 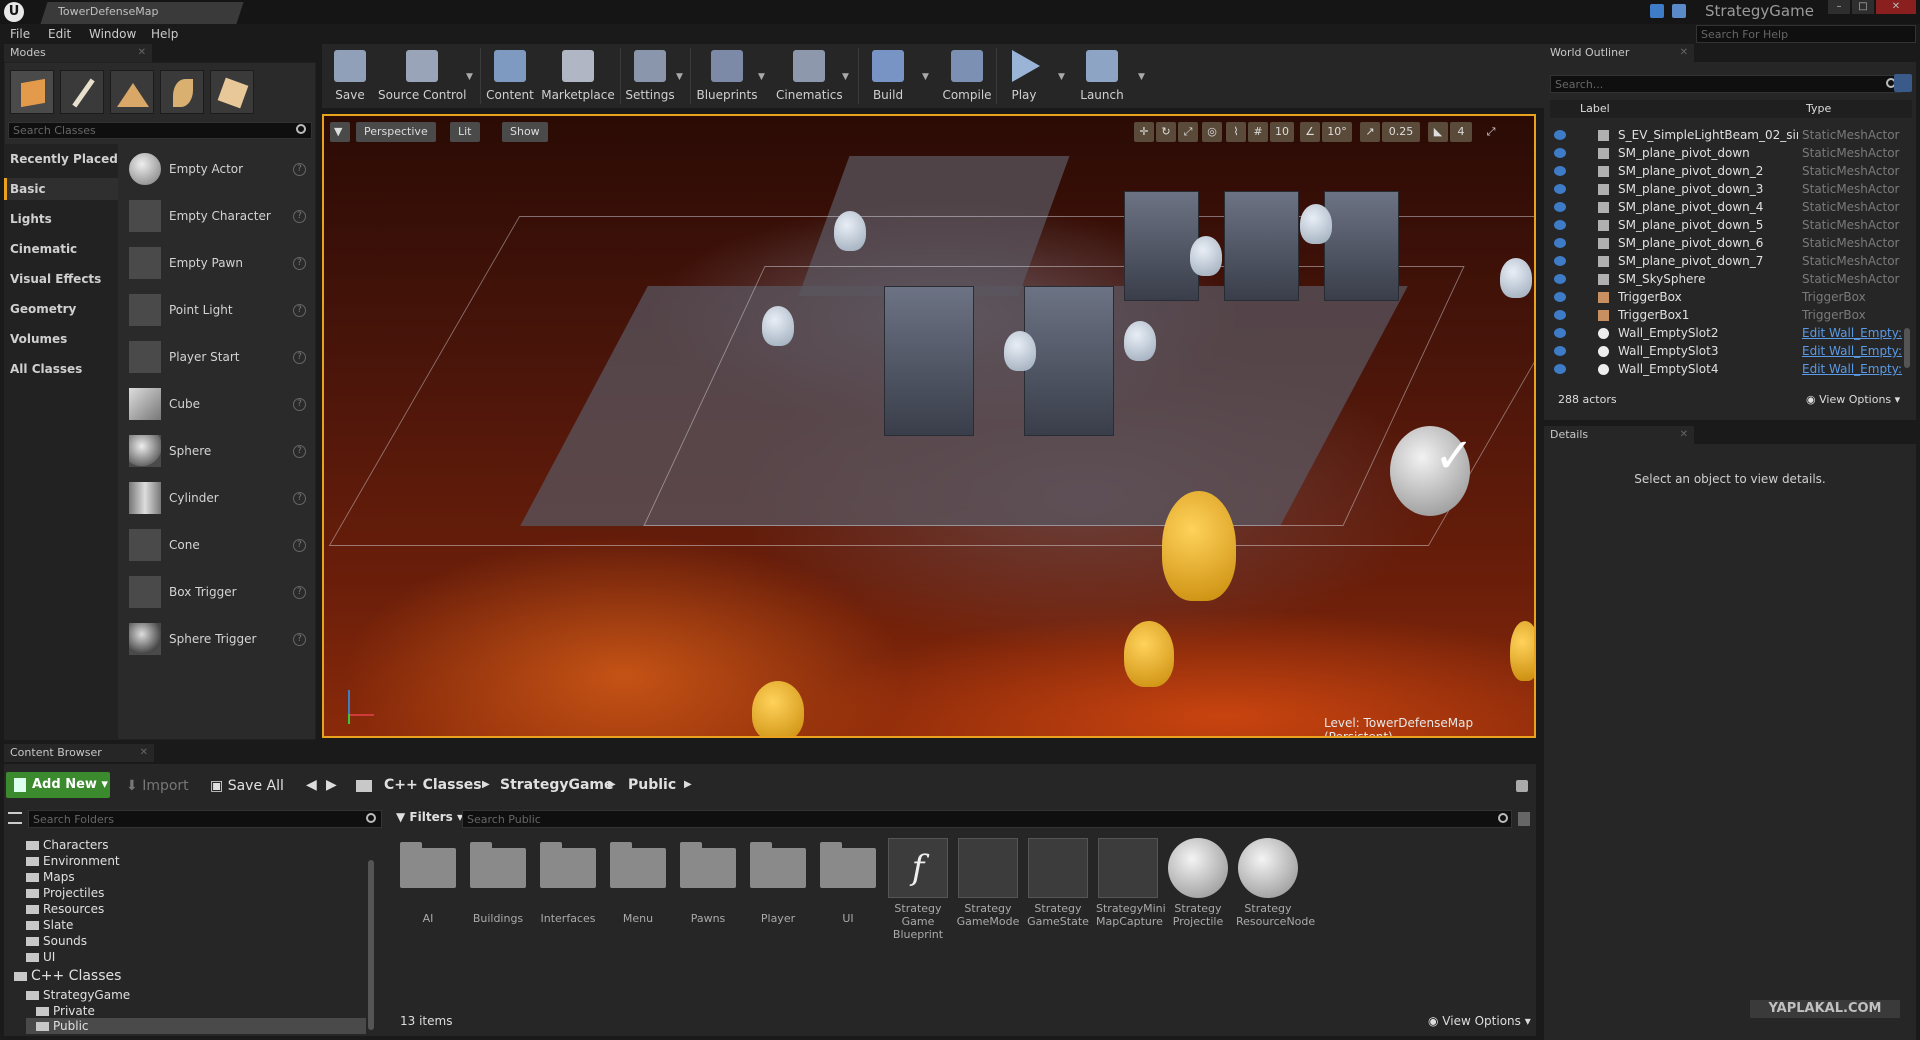 I want to click on tree-item-ui: UI, so click(x=40, y=957).